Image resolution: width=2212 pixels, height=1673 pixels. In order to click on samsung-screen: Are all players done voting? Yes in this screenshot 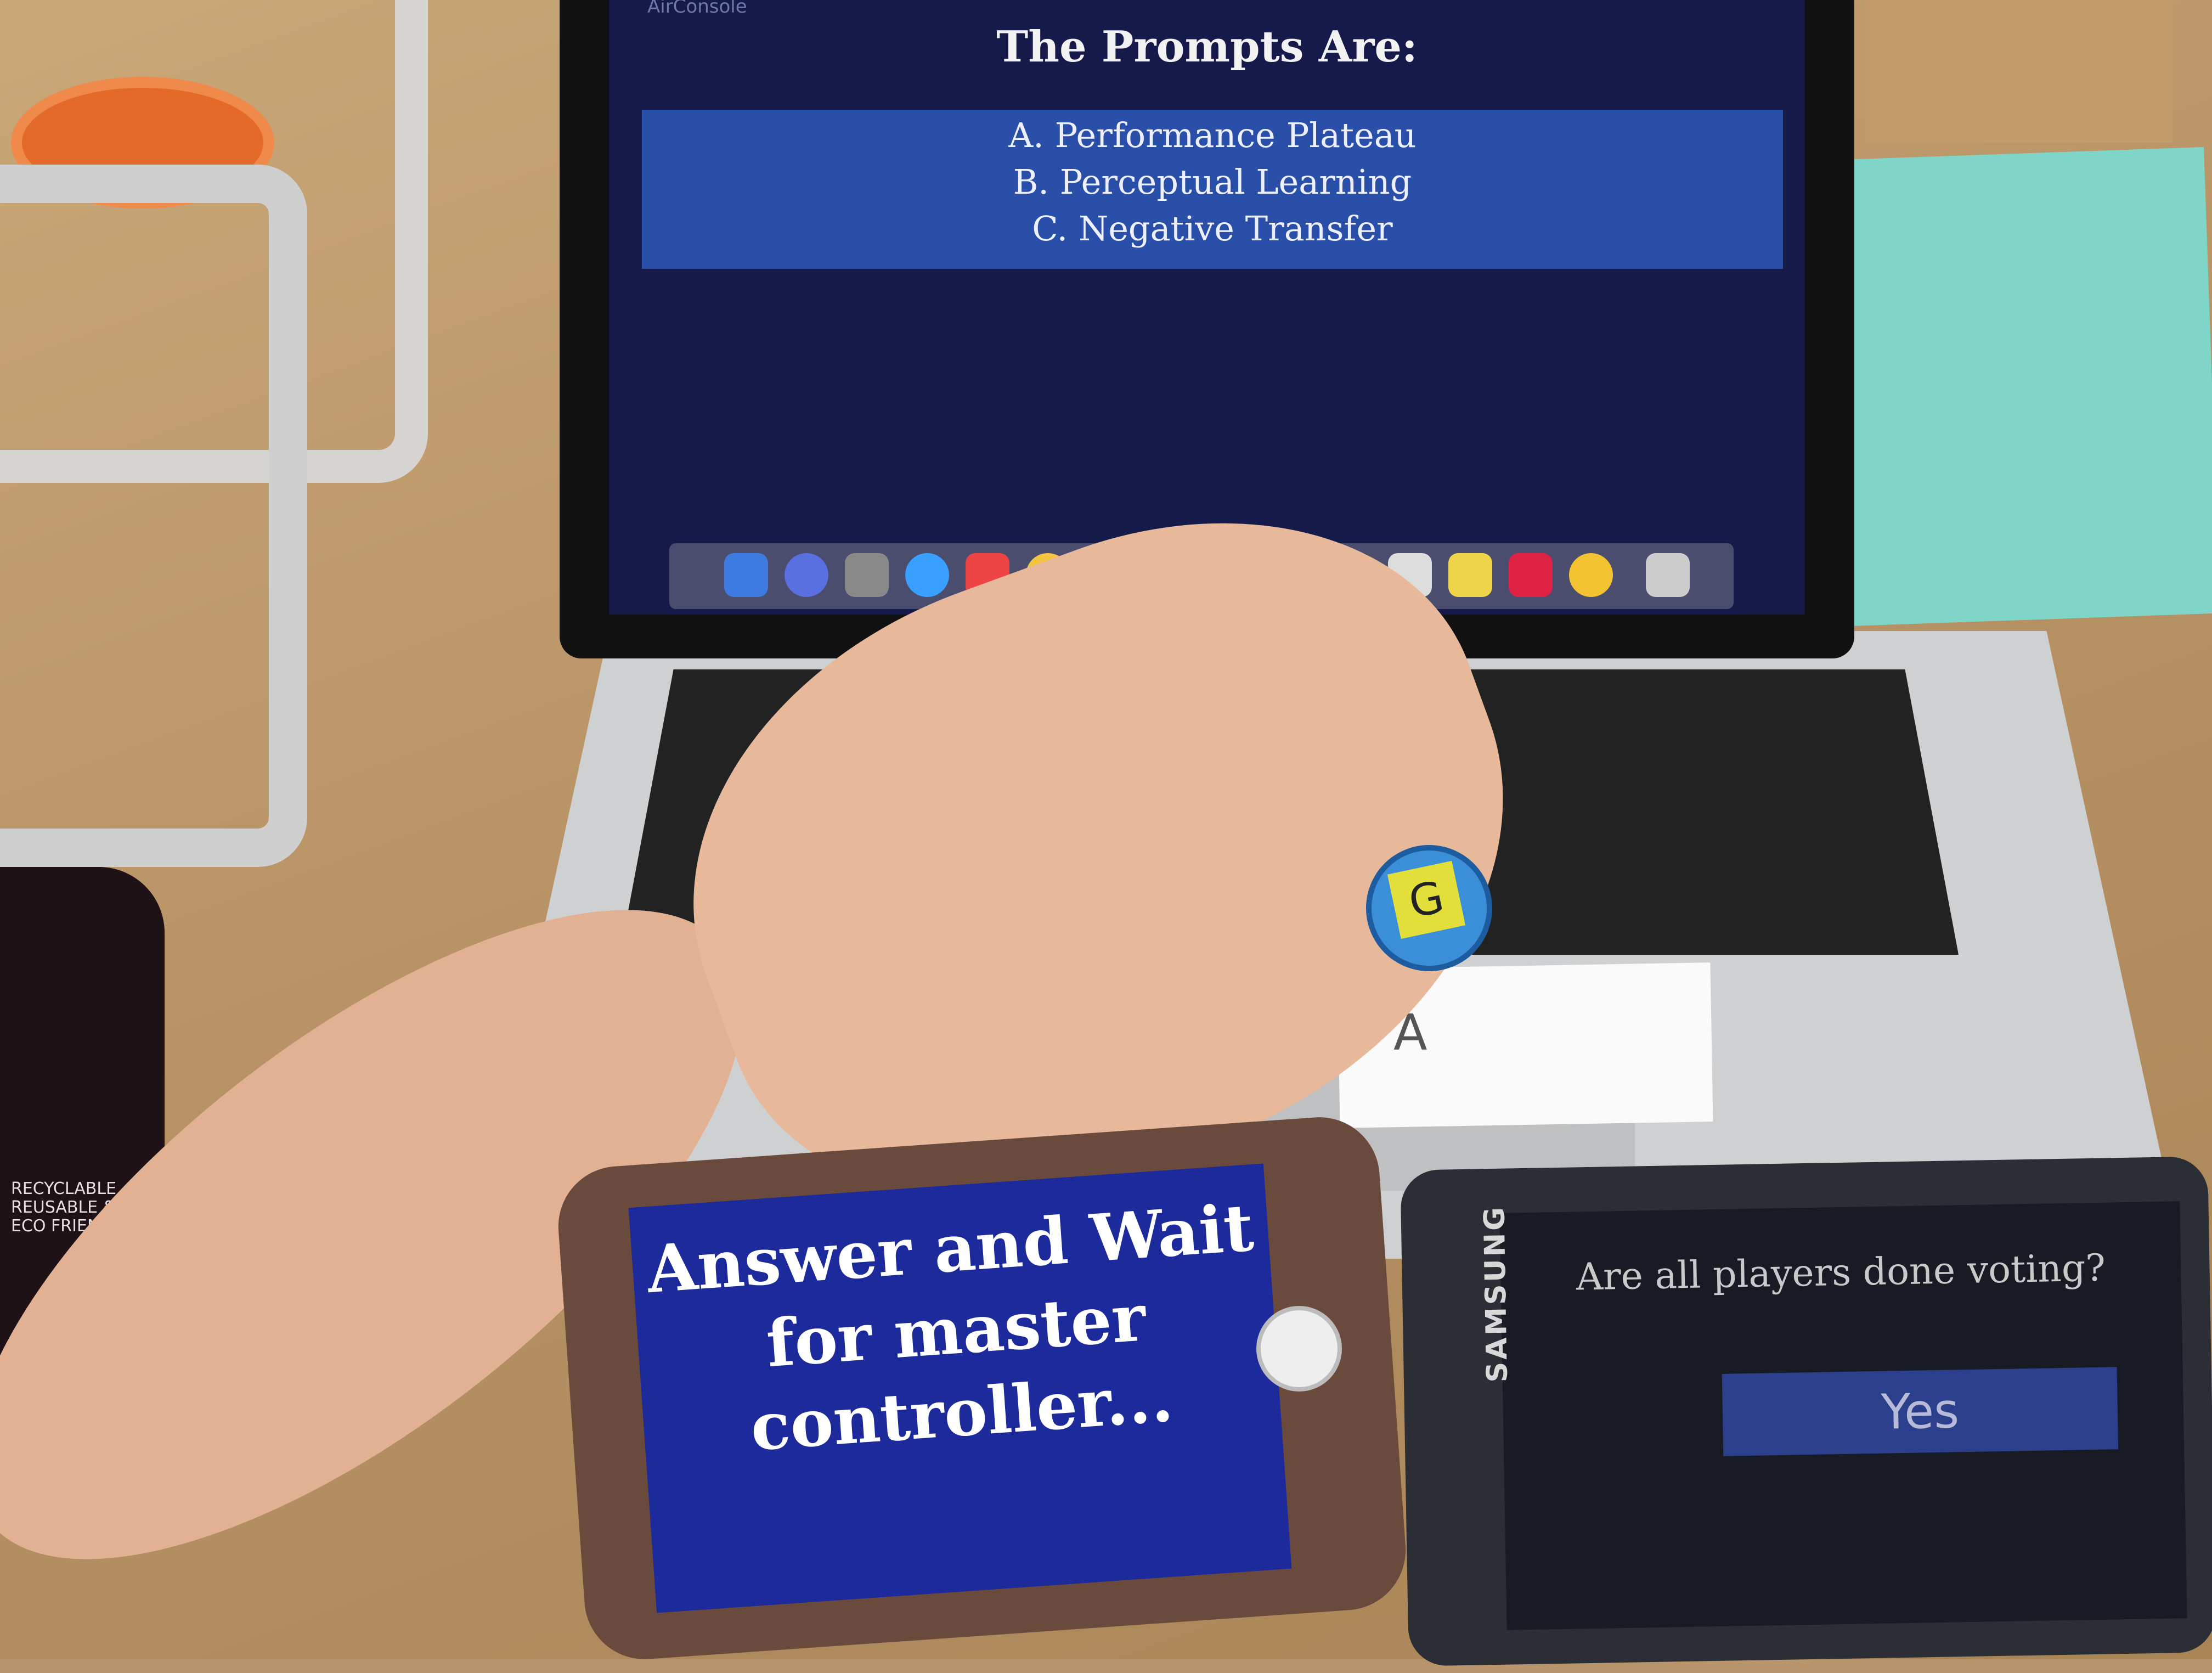, I will do `click(1843, 1415)`.